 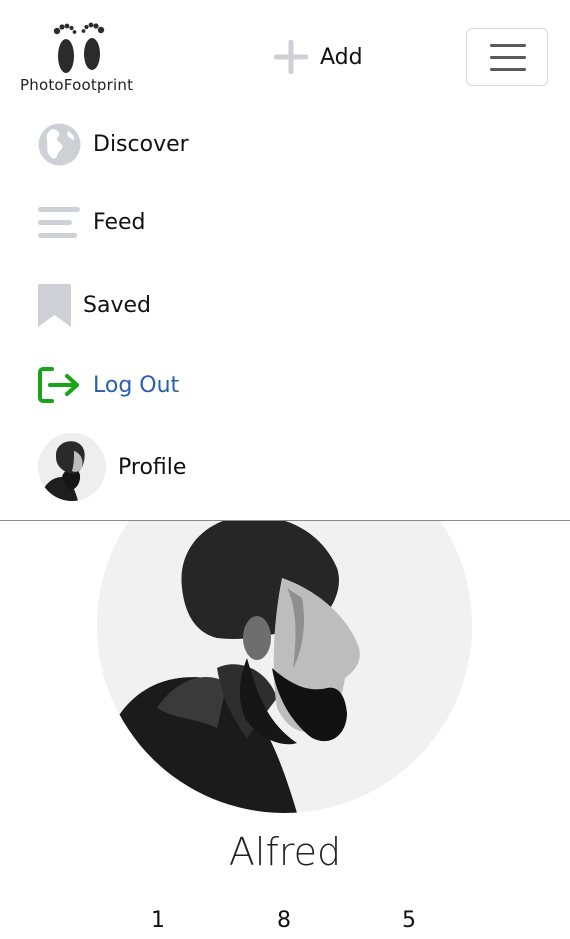 I want to click on nav-item-logout: Log Out, so click(x=108, y=385).